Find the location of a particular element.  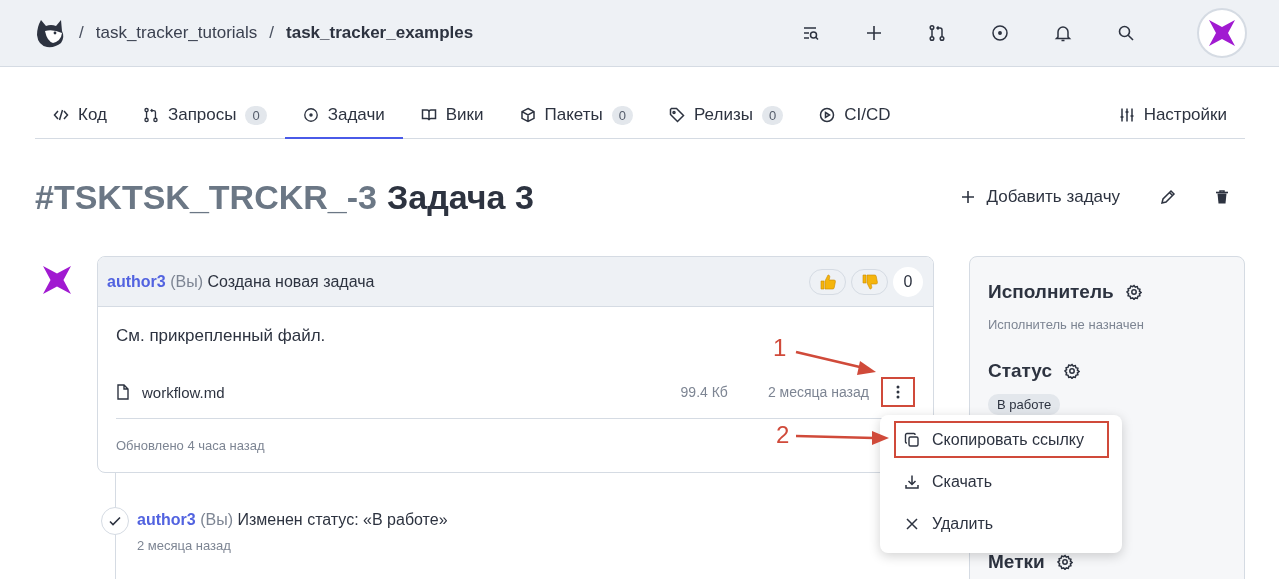

nav-tab: Релизы 0 is located at coordinates (726, 119).